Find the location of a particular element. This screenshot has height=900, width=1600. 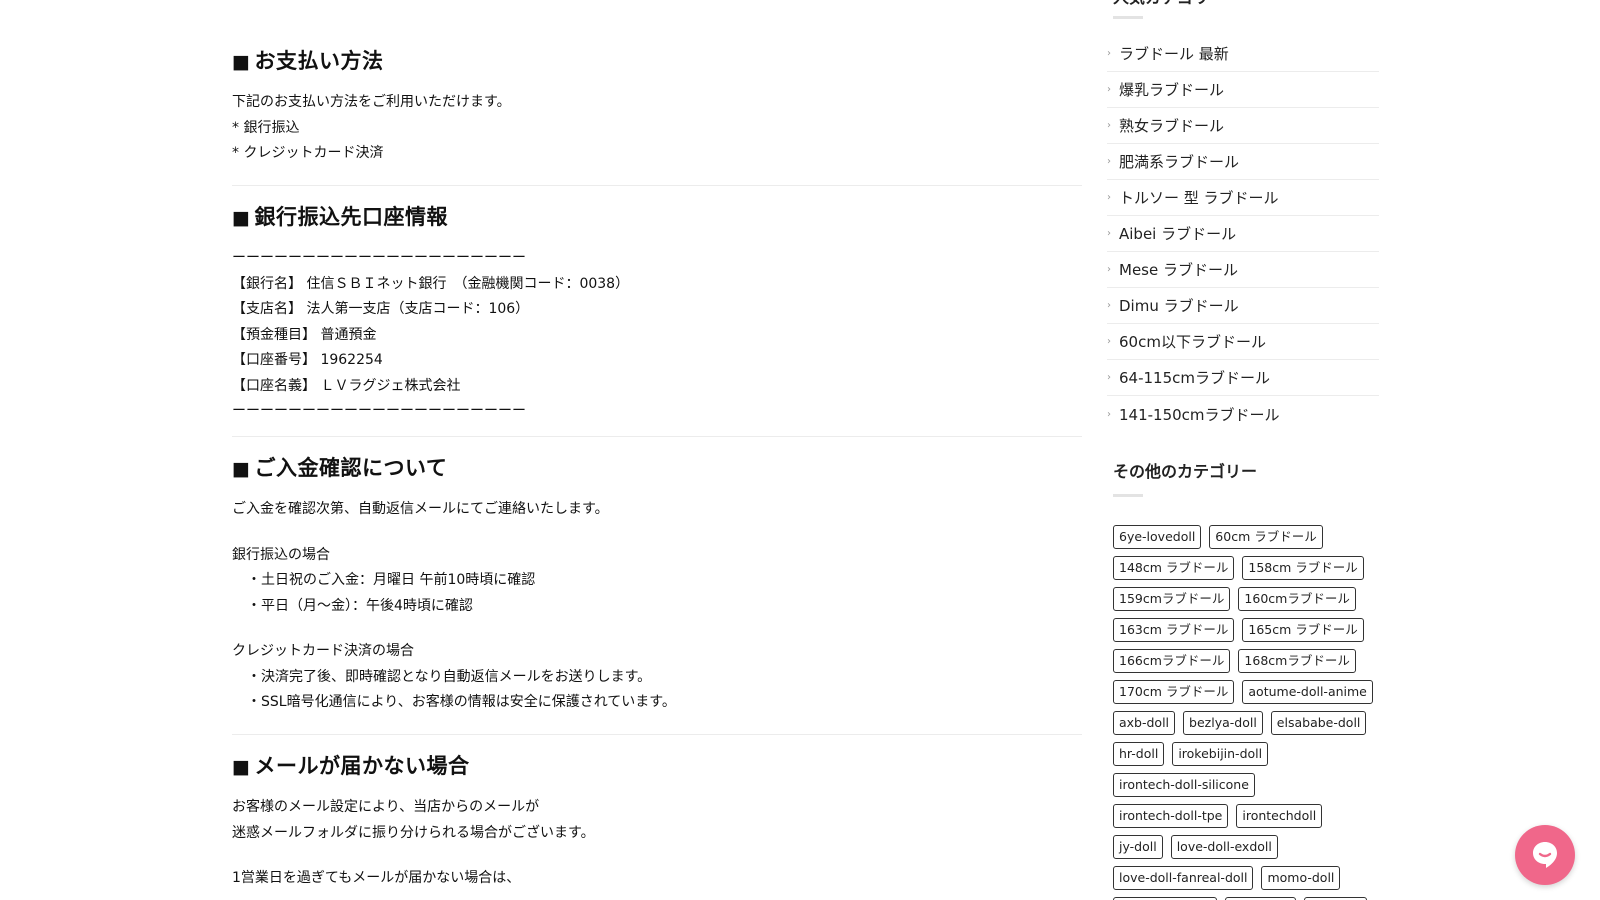

text-line: 【口座名義】 ＬＶラグジェ株式会社 is located at coordinates (346, 385).